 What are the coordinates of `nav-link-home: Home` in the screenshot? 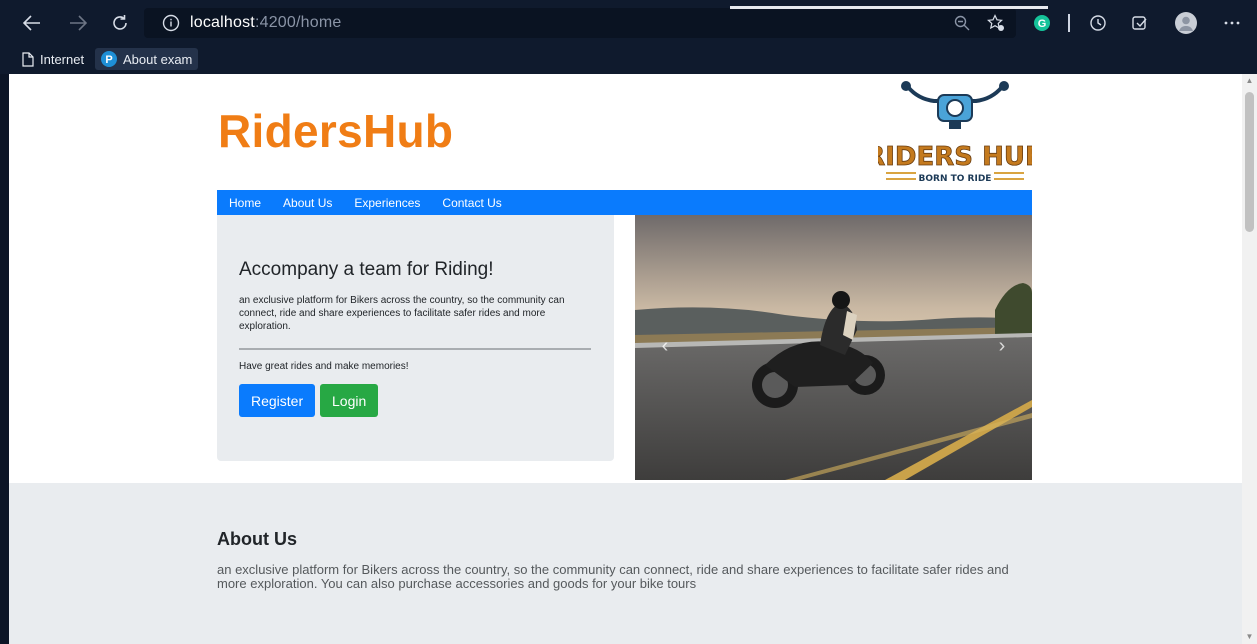 It's located at (245, 203).